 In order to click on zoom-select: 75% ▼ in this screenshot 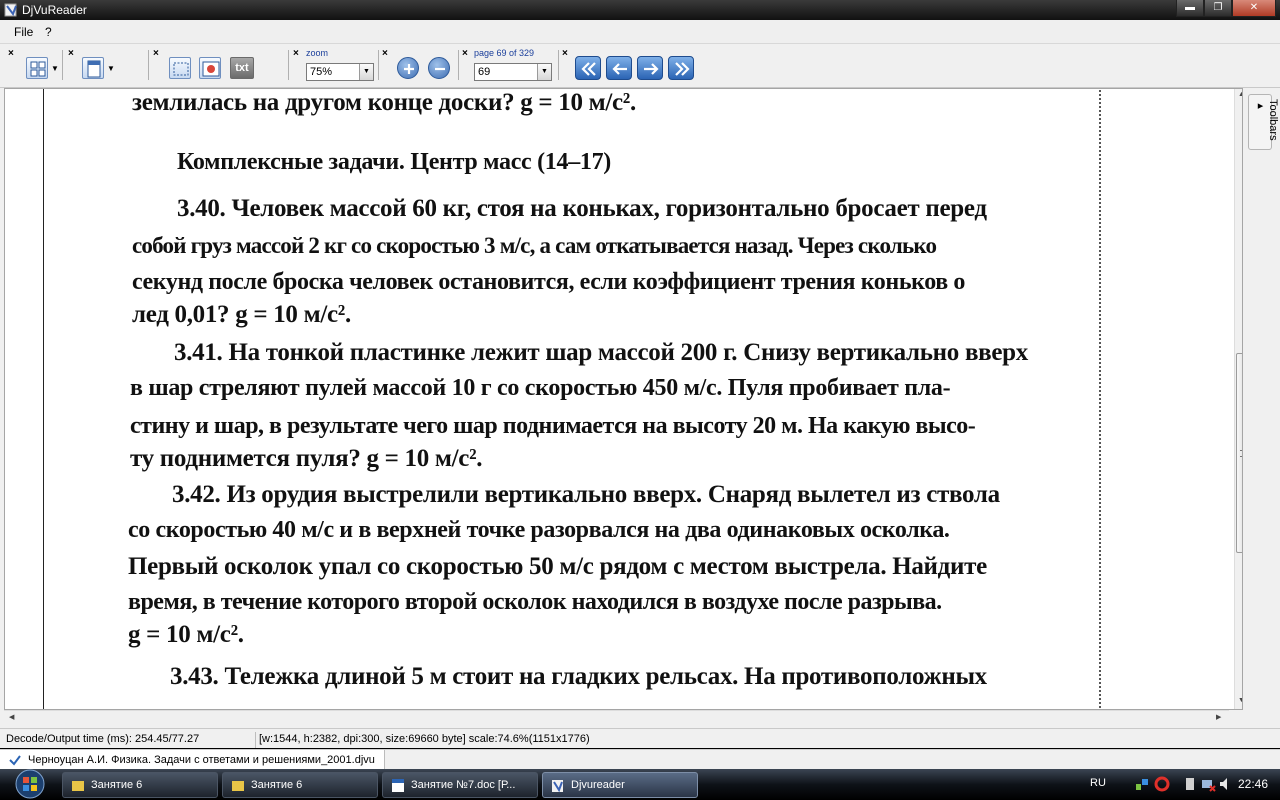, I will do `click(340, 72)`.